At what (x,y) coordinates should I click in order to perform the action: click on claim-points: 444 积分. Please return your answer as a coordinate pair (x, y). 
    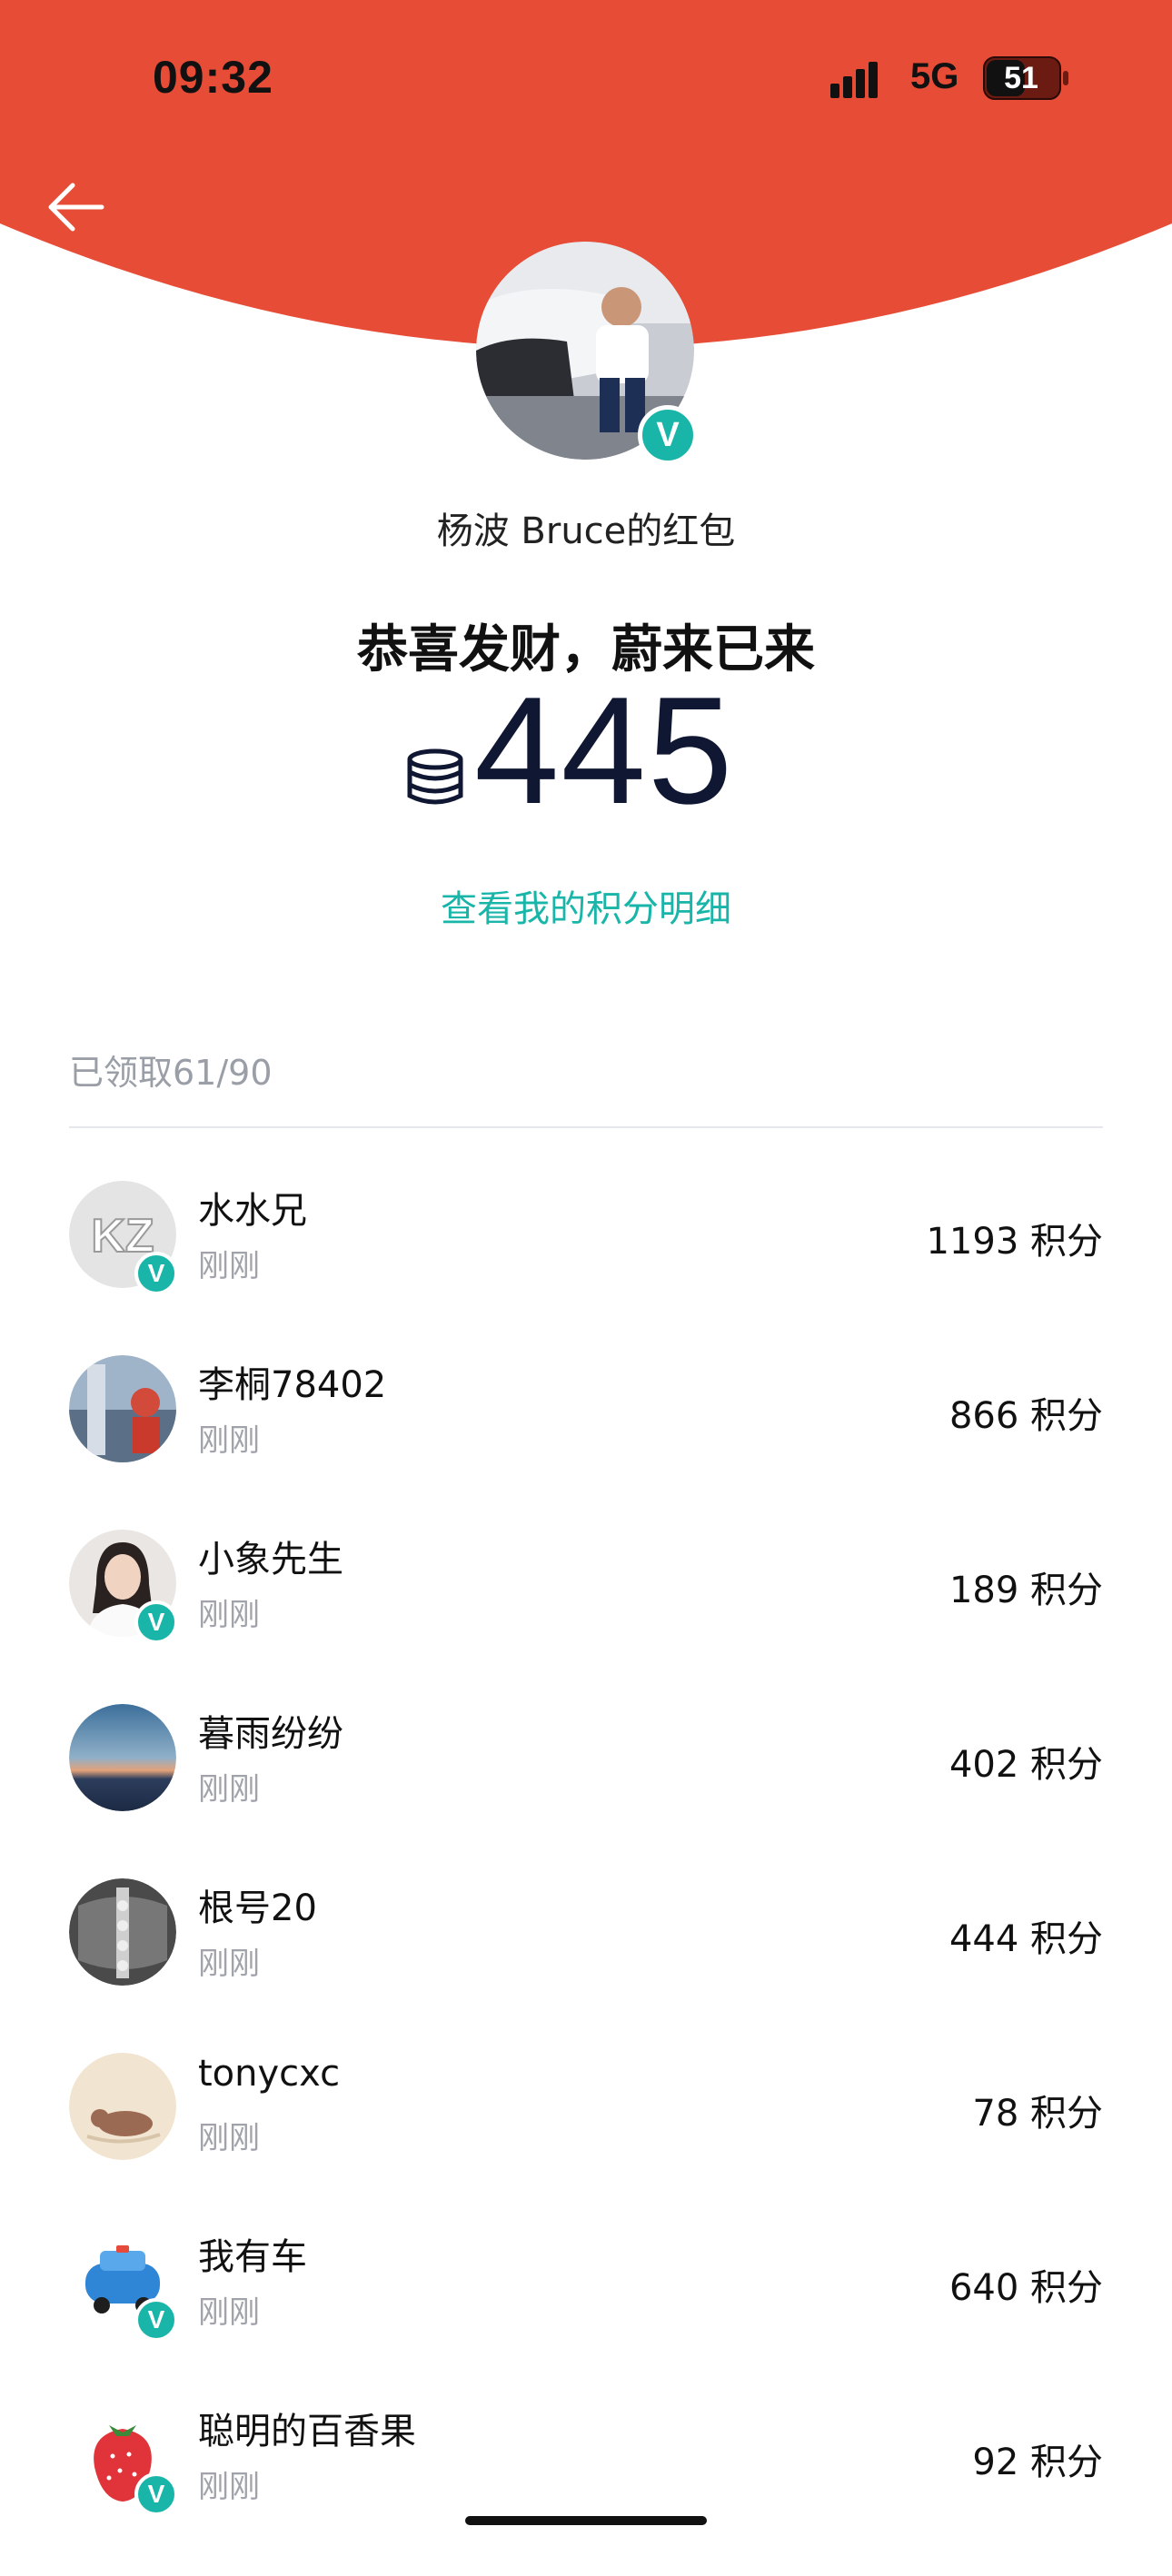
    Looking at the image, I should click on (1026, 1939).